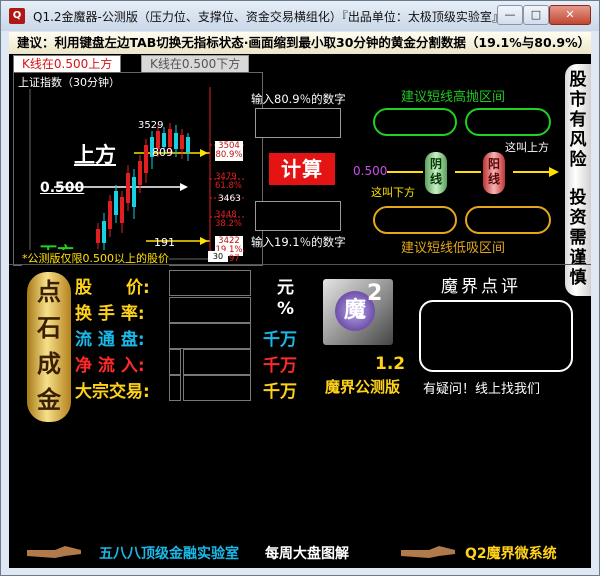  Describe the element at coordinates (298, 242) in the screenshot. I see `input-191-label: 输入19.1％的数字` at that location.